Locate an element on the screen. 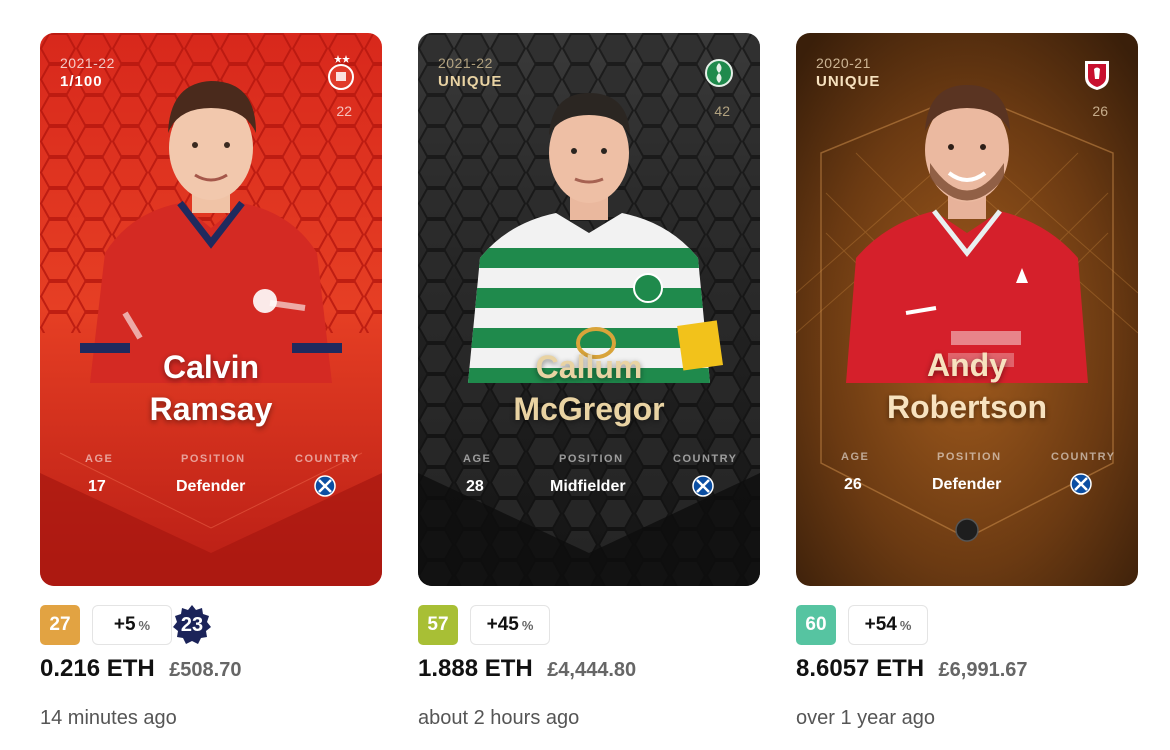 Image resolution: width=1170 pixels, height=750 pixels. eth-price: 0.216 ETH is located at coordinates (97, 668).